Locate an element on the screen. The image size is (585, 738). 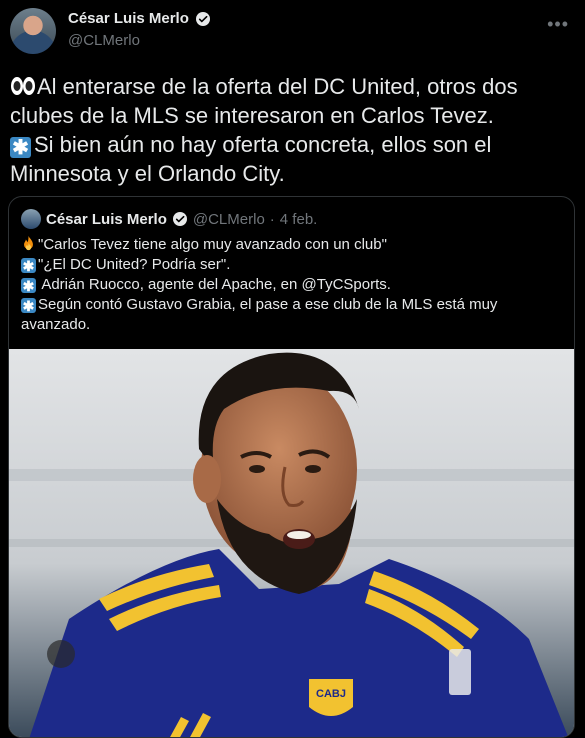
quoted-handle: @CLMerlo is located at coordinates (228, 219).